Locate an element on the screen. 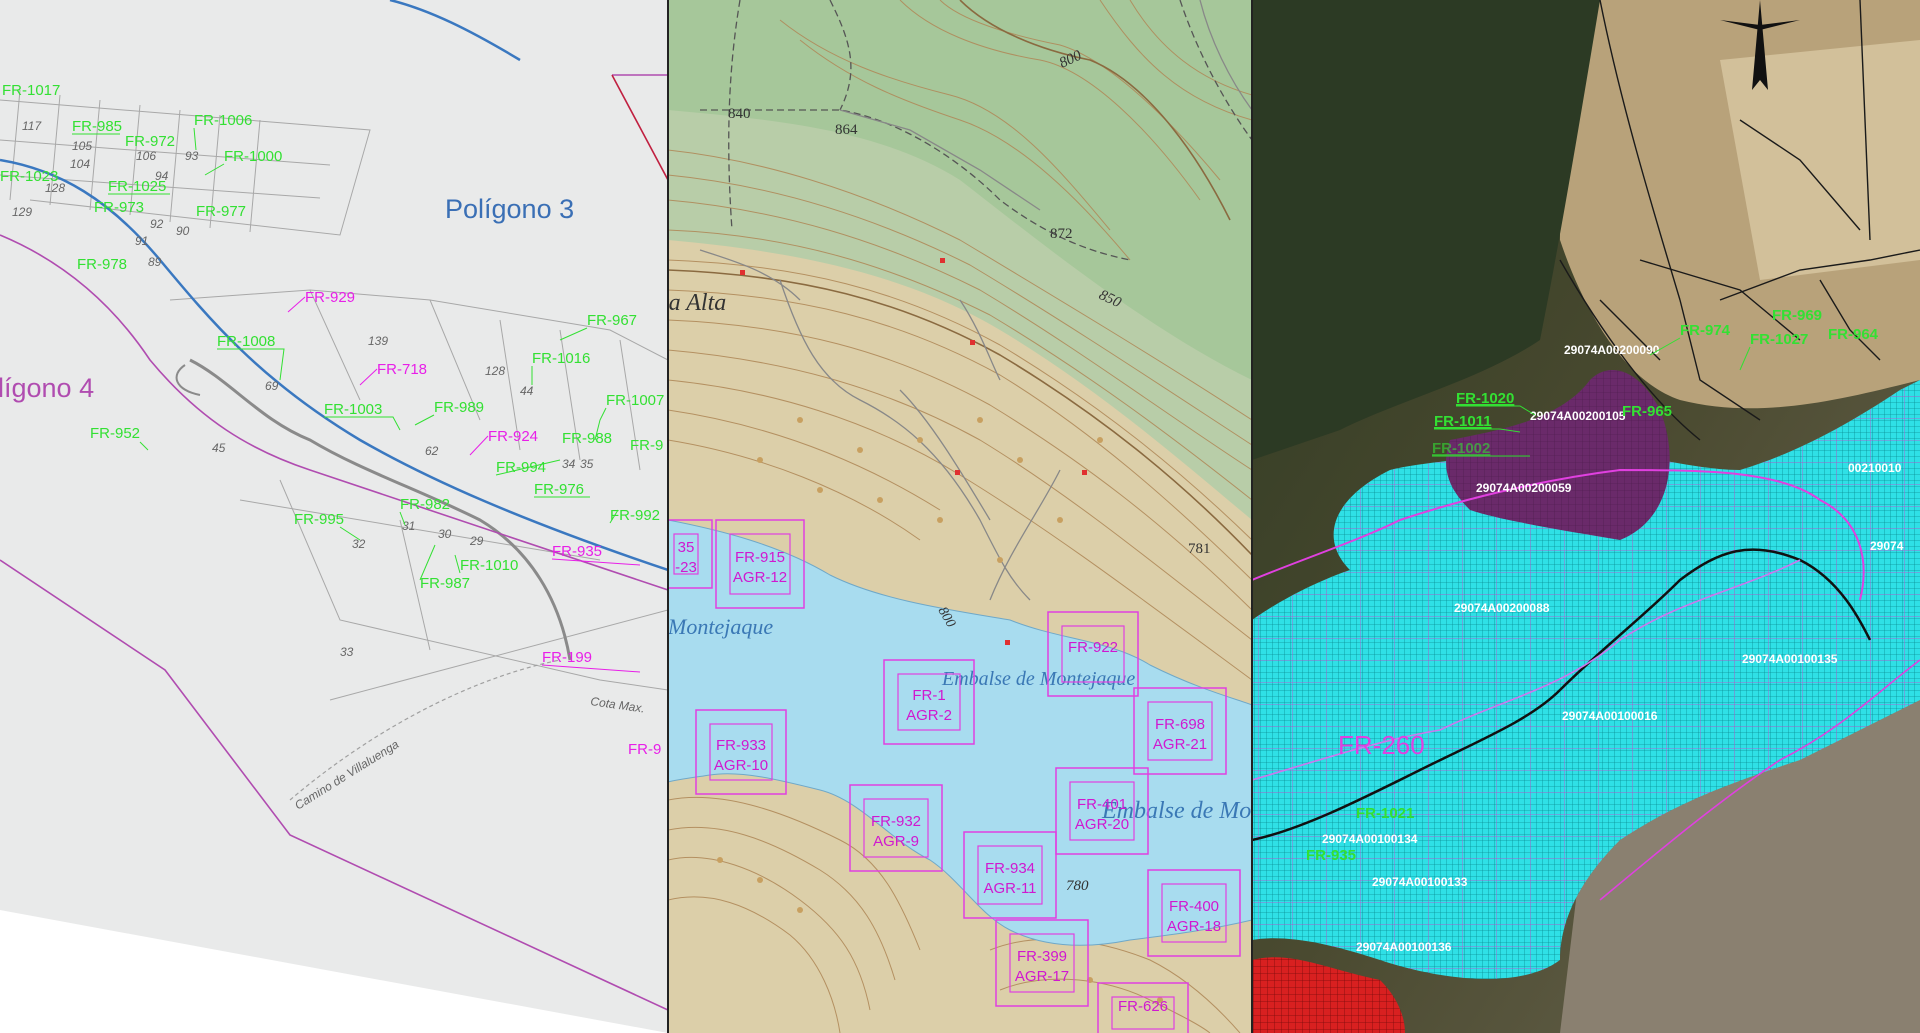  label-fr-260: FR-260 is located at coordinates (1381, 745).